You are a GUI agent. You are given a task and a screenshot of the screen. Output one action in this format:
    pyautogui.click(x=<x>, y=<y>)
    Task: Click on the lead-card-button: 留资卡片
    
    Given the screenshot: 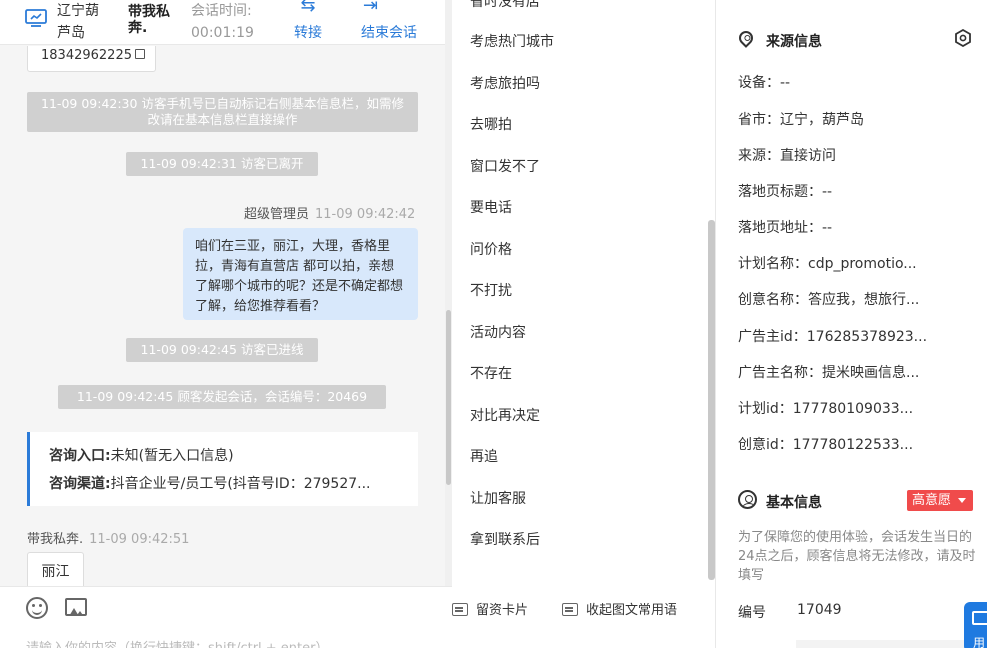 What is the action you would take?
    pyautogui.click(x=490, y=608)
    